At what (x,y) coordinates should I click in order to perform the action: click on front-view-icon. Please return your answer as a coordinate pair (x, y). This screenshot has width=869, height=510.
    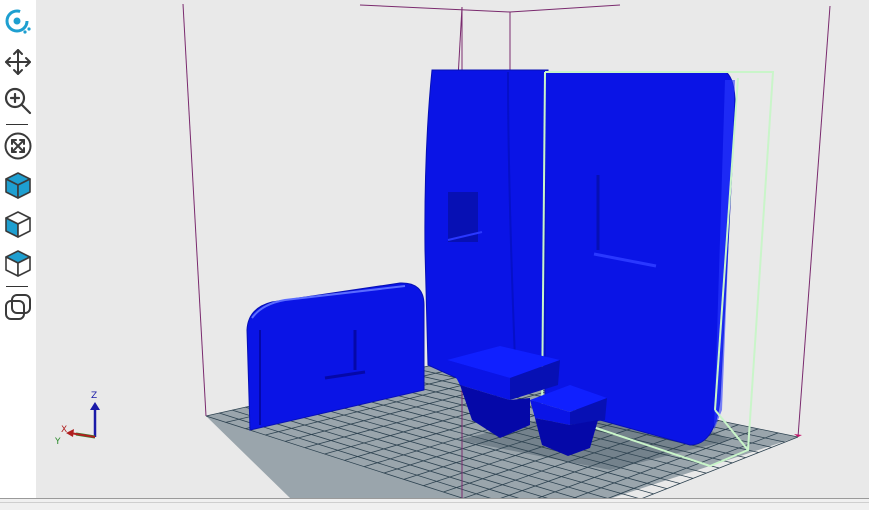
    Looking at the image, I should click on (18, 224).